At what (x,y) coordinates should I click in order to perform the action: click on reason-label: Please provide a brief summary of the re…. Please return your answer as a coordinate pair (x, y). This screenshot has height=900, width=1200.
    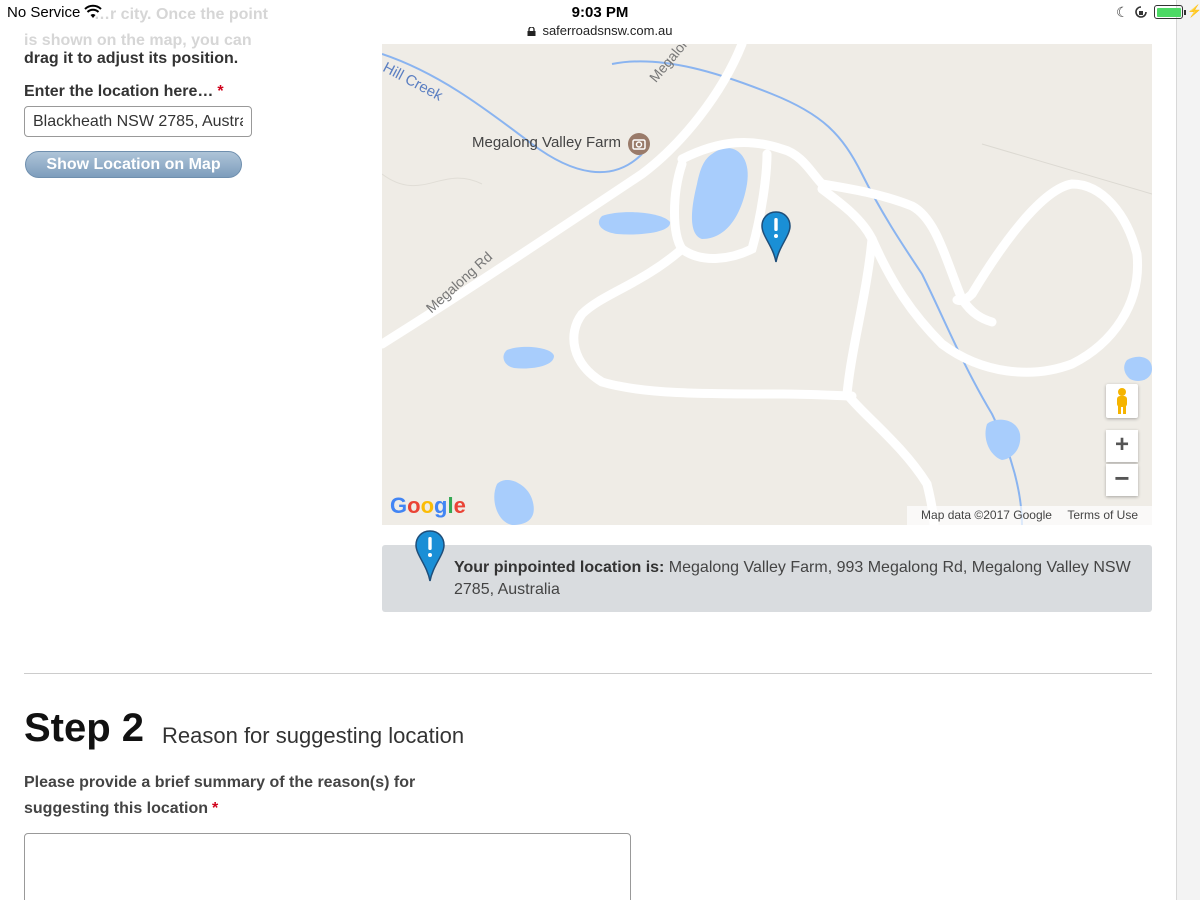
    Looking at the image, I should click on (244, 796).